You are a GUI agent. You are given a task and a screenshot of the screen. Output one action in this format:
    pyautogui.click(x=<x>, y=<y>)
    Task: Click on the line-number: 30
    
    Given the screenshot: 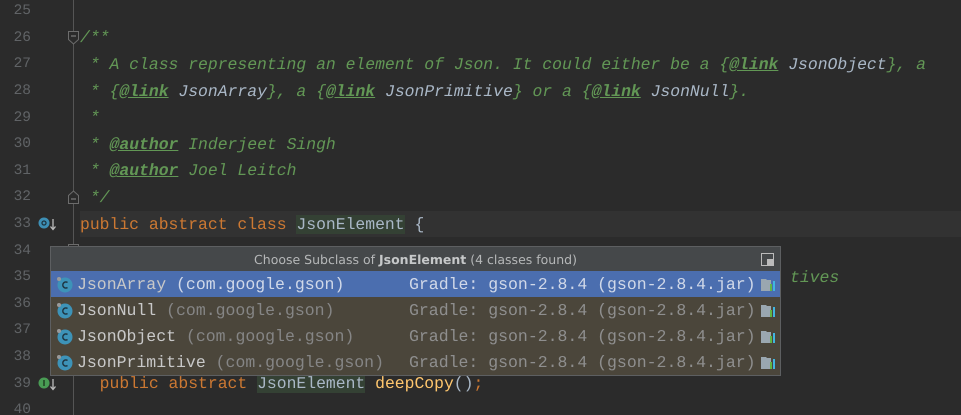 What is the action you would take?
    pyautogui.click(x=21, y=144)
    